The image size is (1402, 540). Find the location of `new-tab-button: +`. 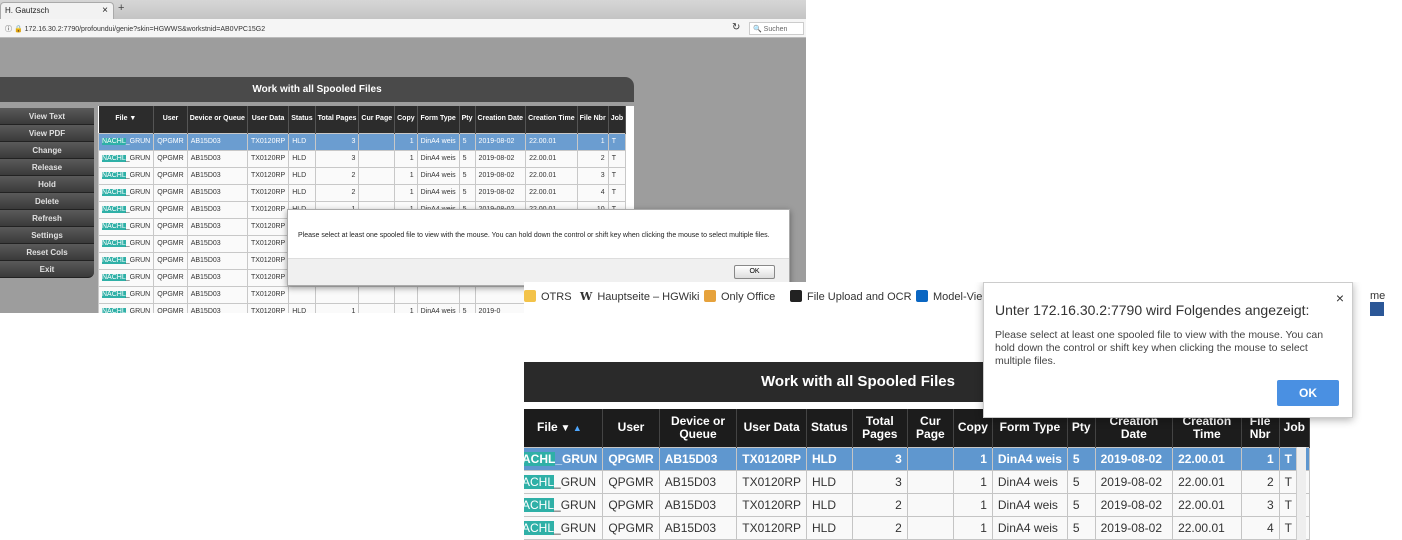

new-tab-button: + is located at coordinates (121, 8).